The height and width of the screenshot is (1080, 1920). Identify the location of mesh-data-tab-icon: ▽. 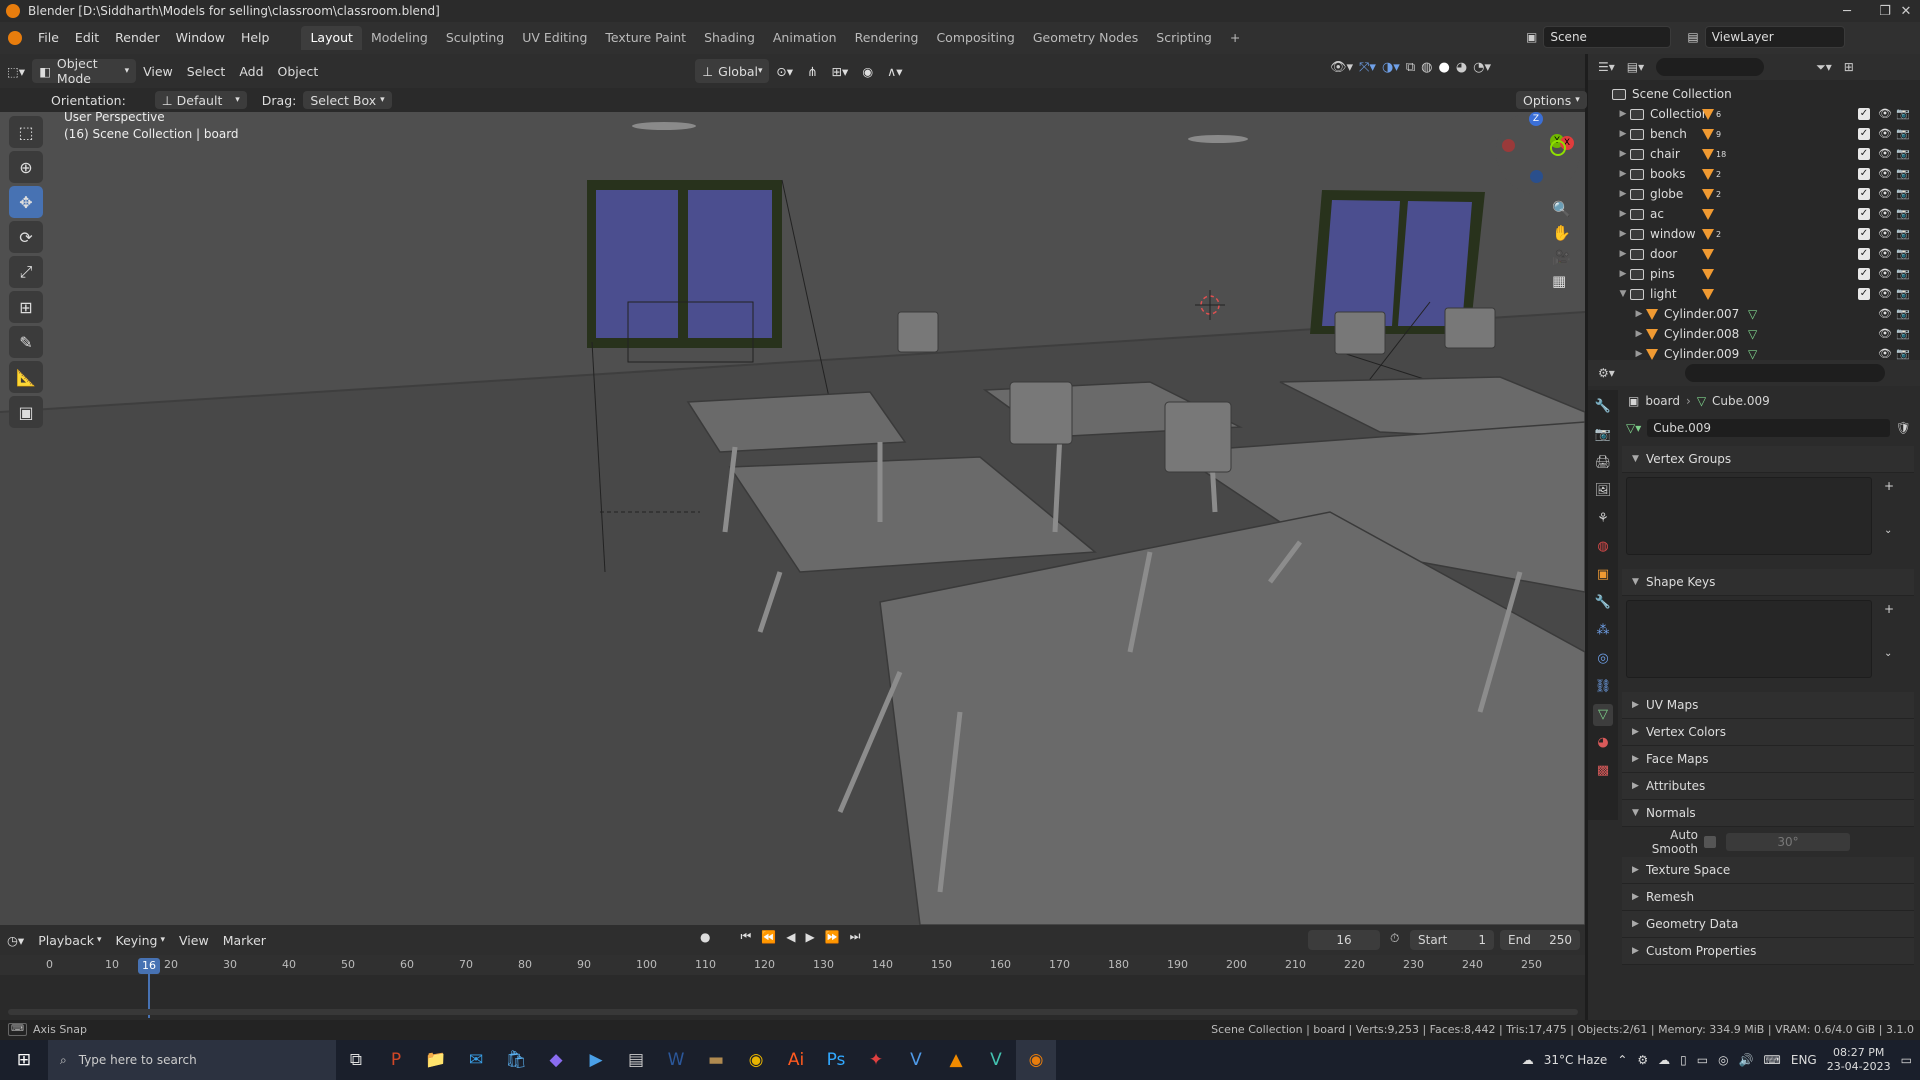
(1603, 715).